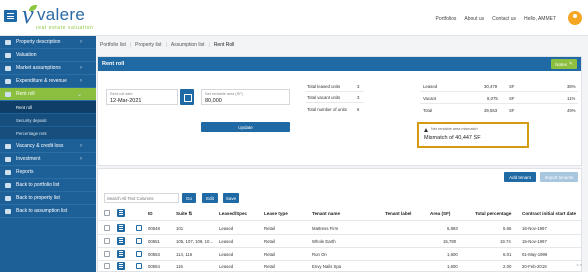 The image size is (588, 272). Describe the element at coordinates (148, 45) in the screenshot. I see `breadcrumb-property-list: Property list` at that location.